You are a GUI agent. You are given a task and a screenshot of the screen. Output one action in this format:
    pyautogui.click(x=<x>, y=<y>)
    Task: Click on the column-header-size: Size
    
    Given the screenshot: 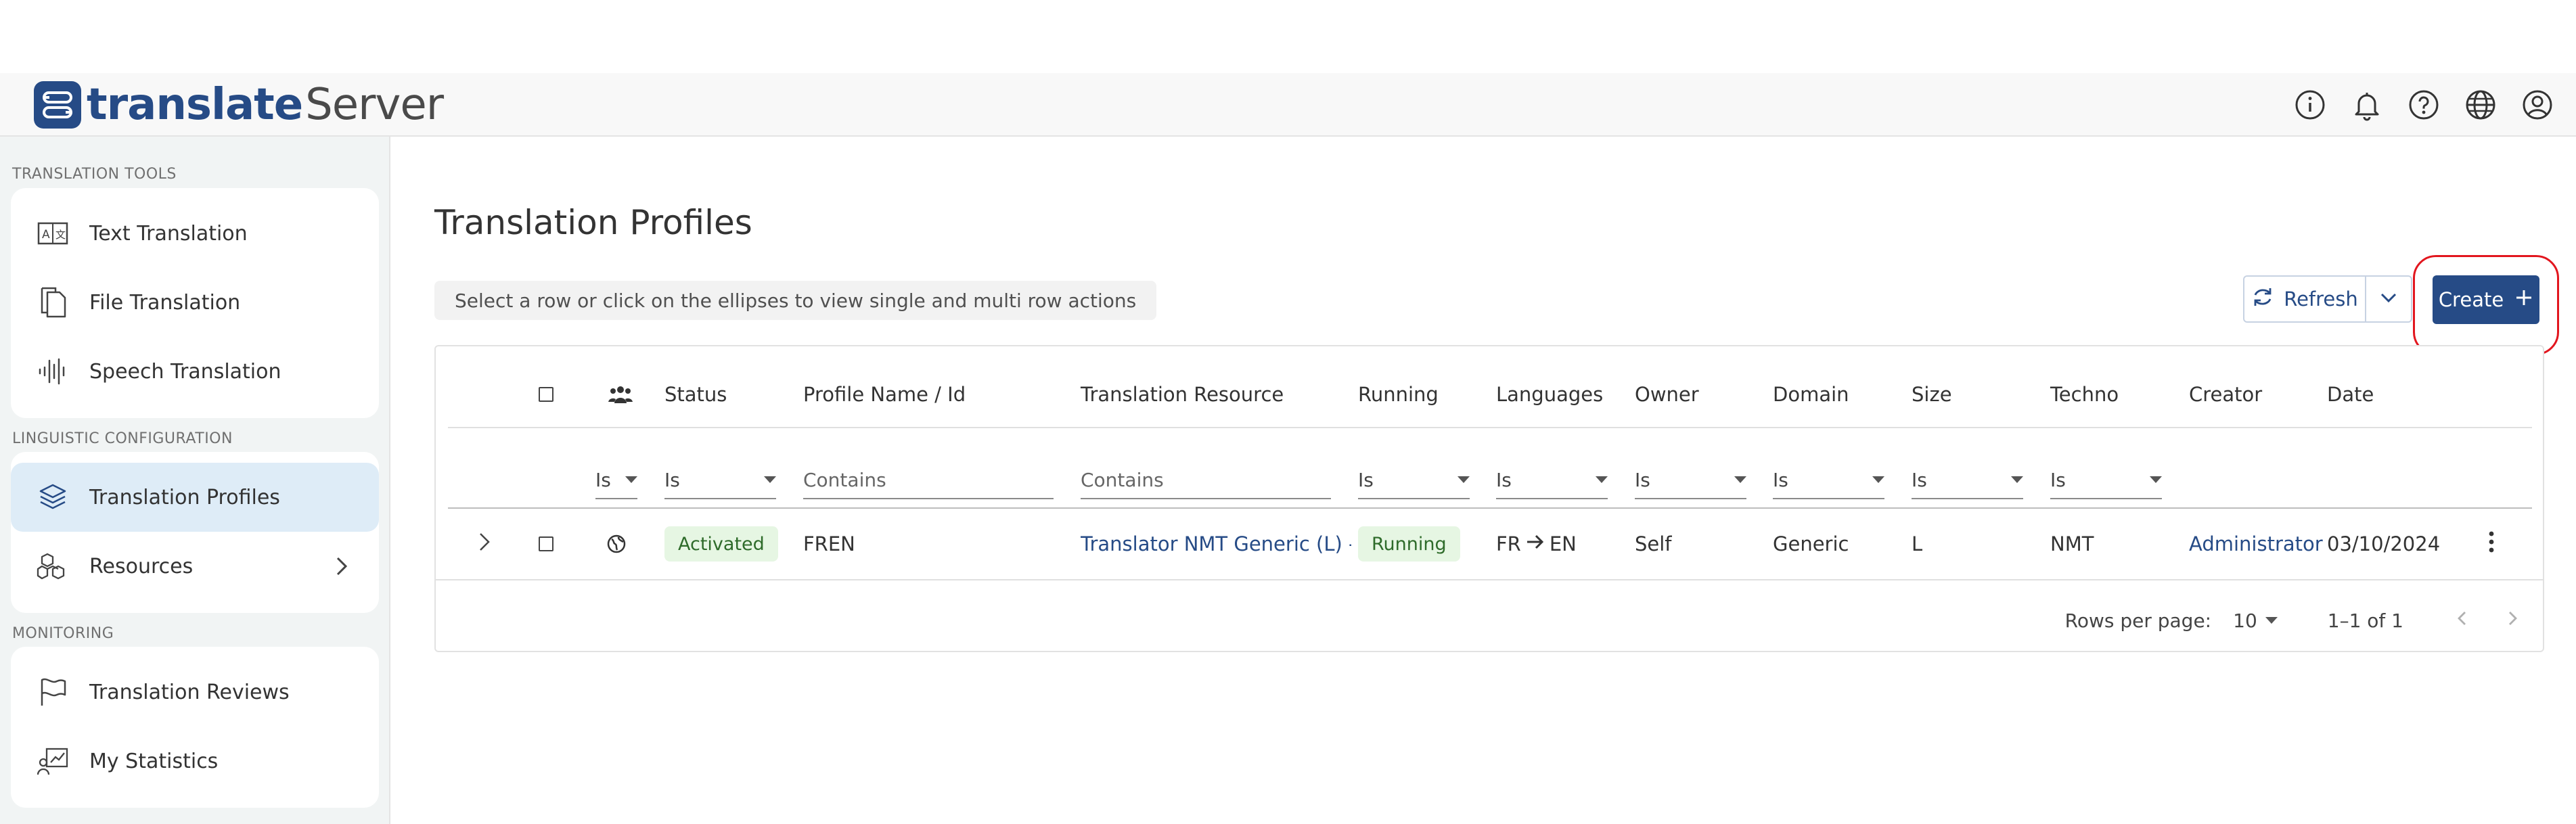 What is the action you would take?
    pyautogui.click(x=1932, y=394)
    